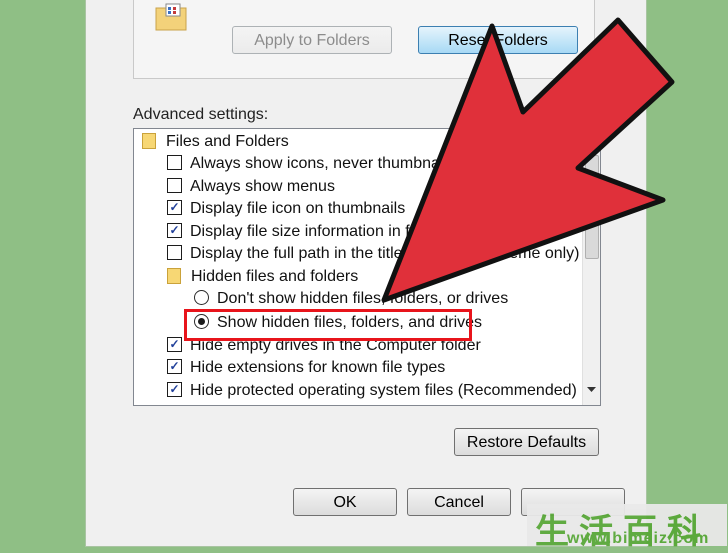 Image resolution: width=728 pixels, height=553 pixels. Describe the element at coordinates (638, 538) in the screenshot. I see `watermark-url: www.bimeiz.com` at that location.